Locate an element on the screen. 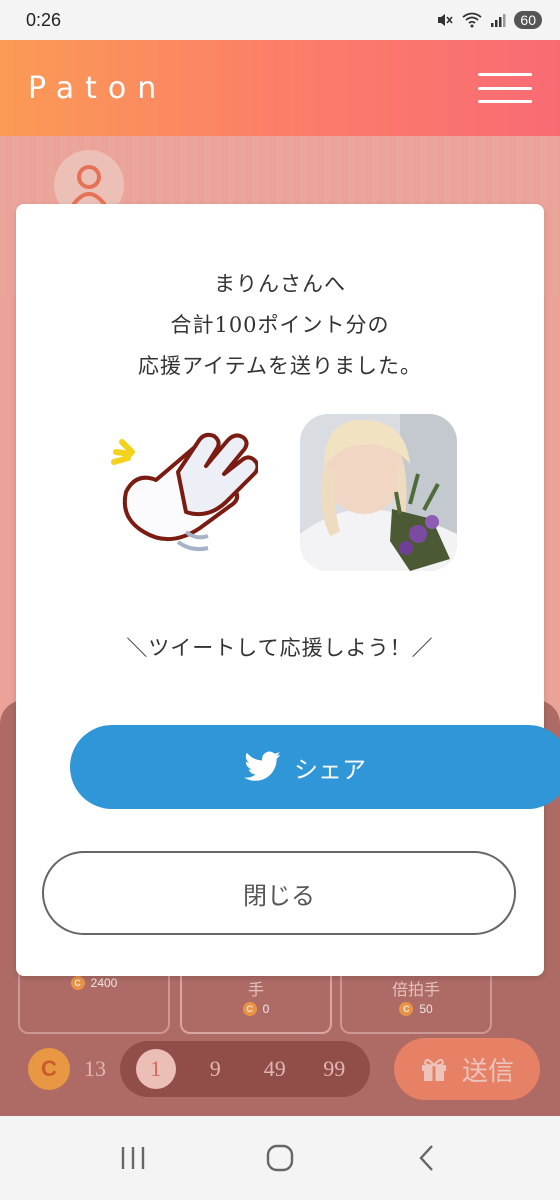 The height and width of the screenshot is (1200, 560). wifi-icon is located at coordinates (472, 20).